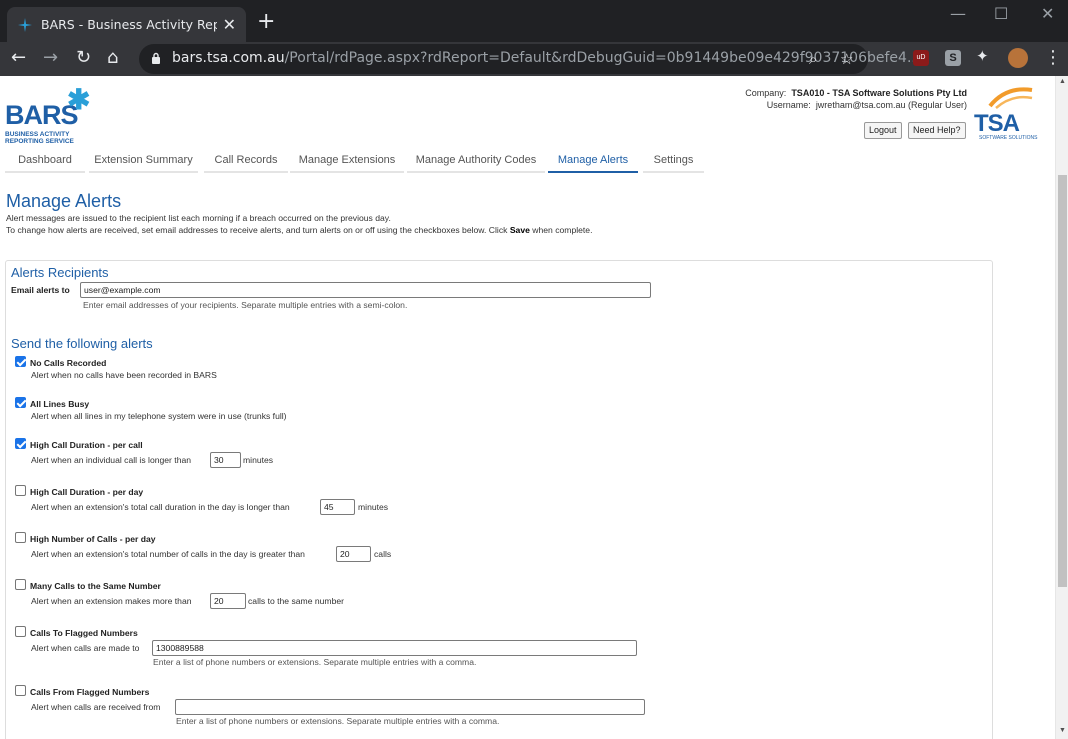  Describe the element at coordinates (365, 290) in the screenshot. I see `email-input: user@example.com` at that location.